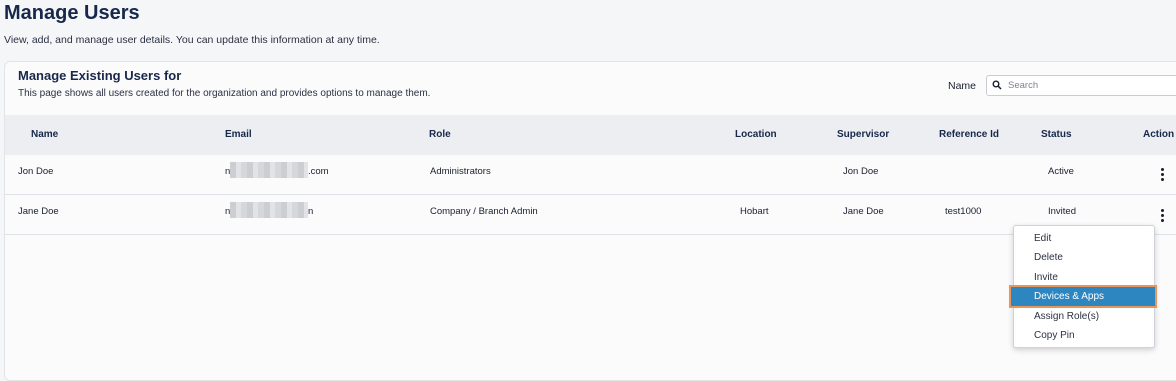 Image resolution: width=1176 pixels, height=381 pixels. What do you see at coordinates (460, 171) in the screenshot?
I see `user-role: Administrators` at bounding box center [460, 171].